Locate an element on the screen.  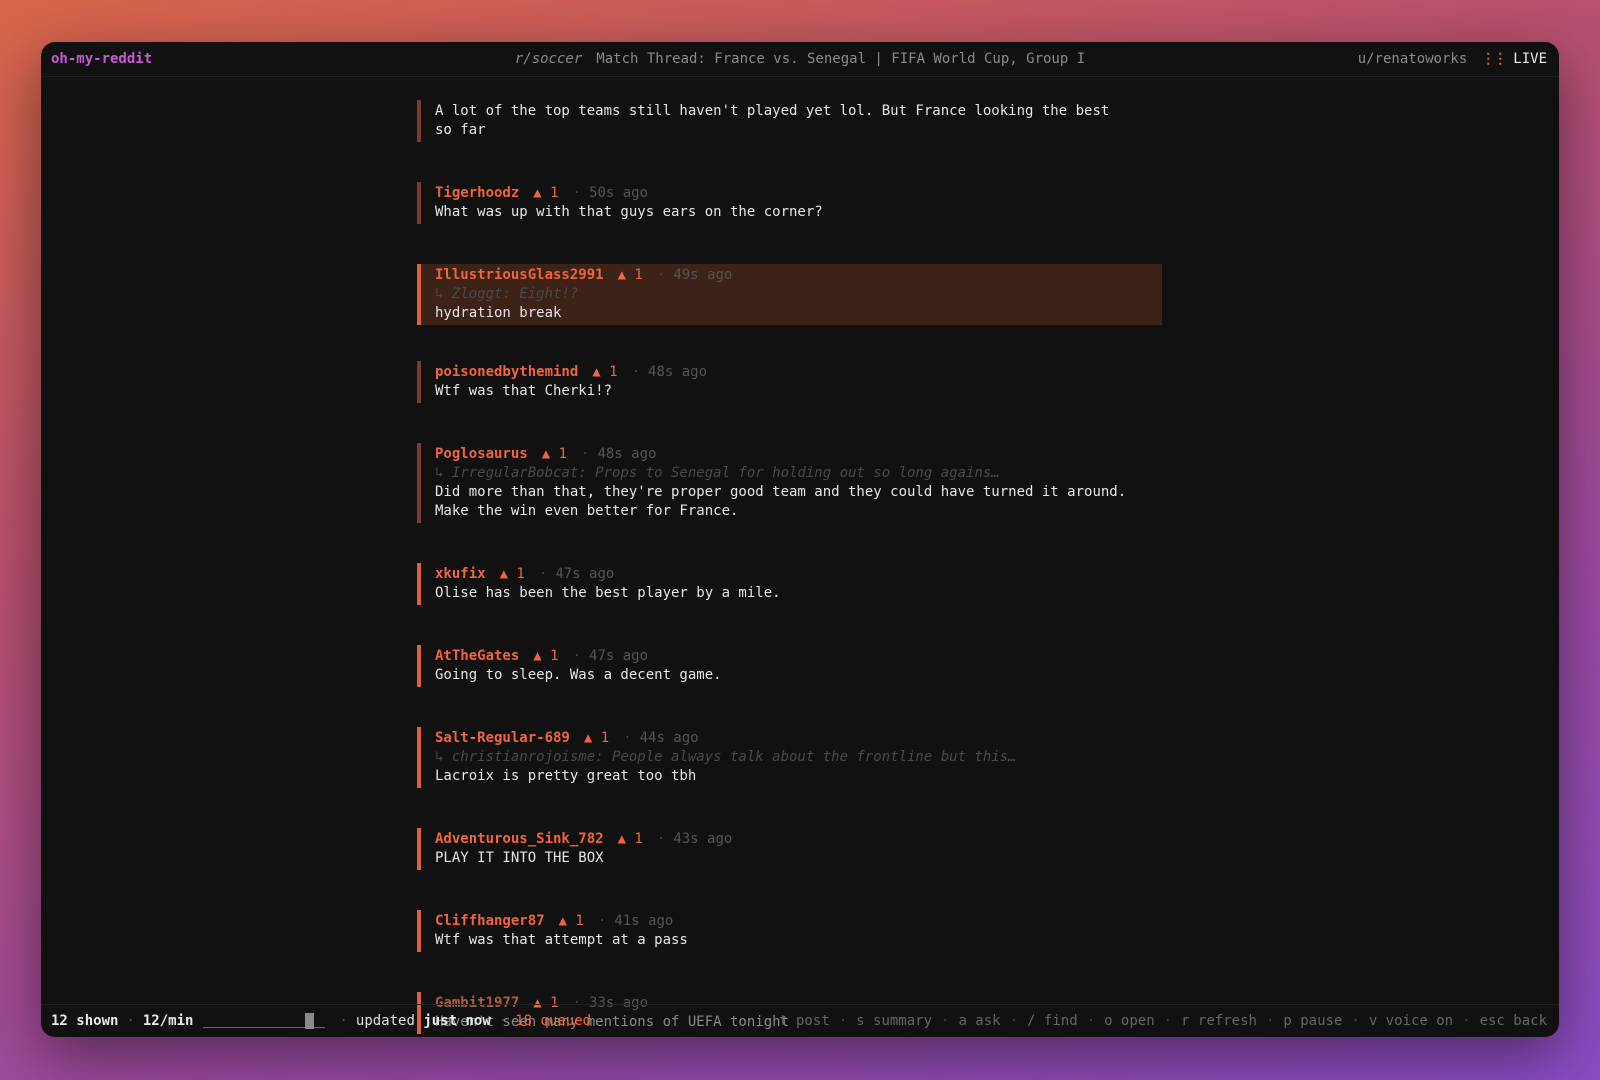
subreddit-label: r/soccer is located at coordinates (548, 59).